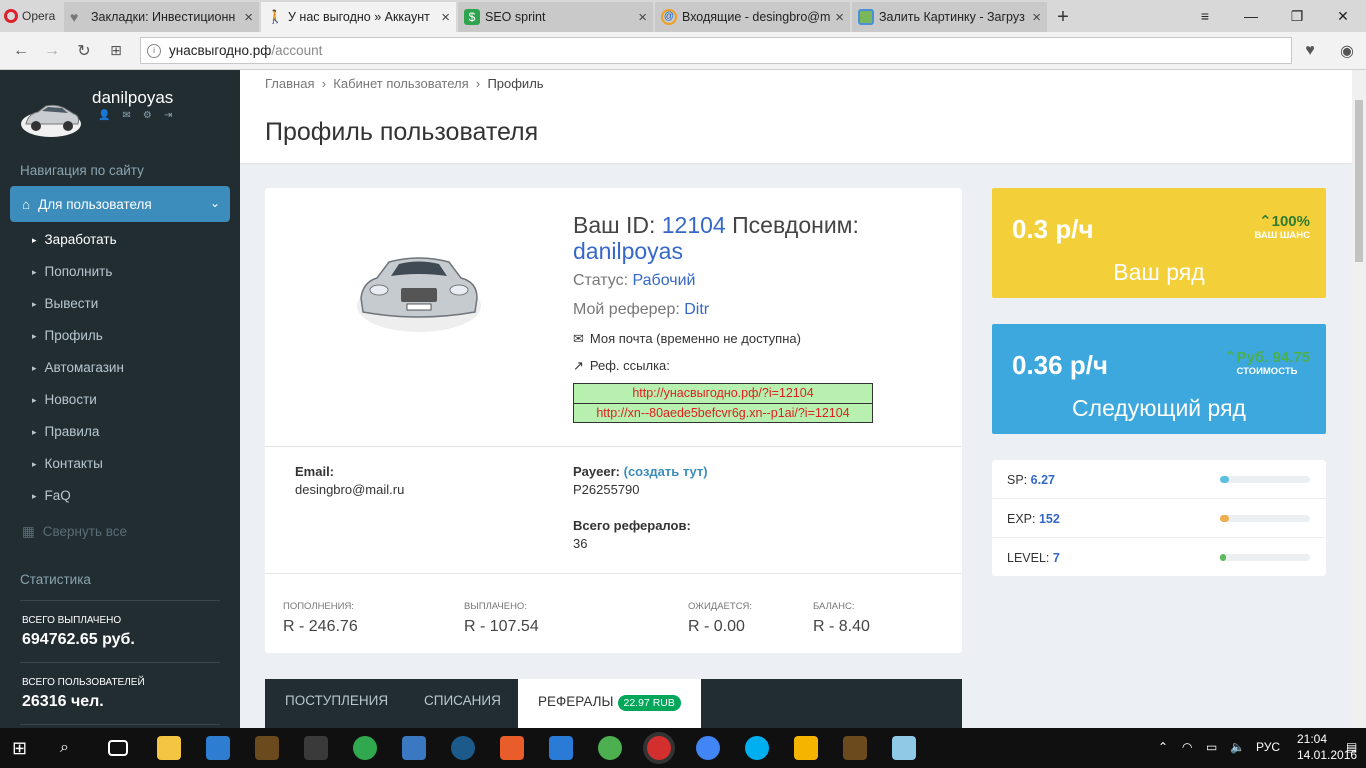 The image size is (1366, 768). What do you see at coordinates (116, 51) in the screenshot?
I see `speed-dial-icon: ⊞` at bounding box center [116, 51].